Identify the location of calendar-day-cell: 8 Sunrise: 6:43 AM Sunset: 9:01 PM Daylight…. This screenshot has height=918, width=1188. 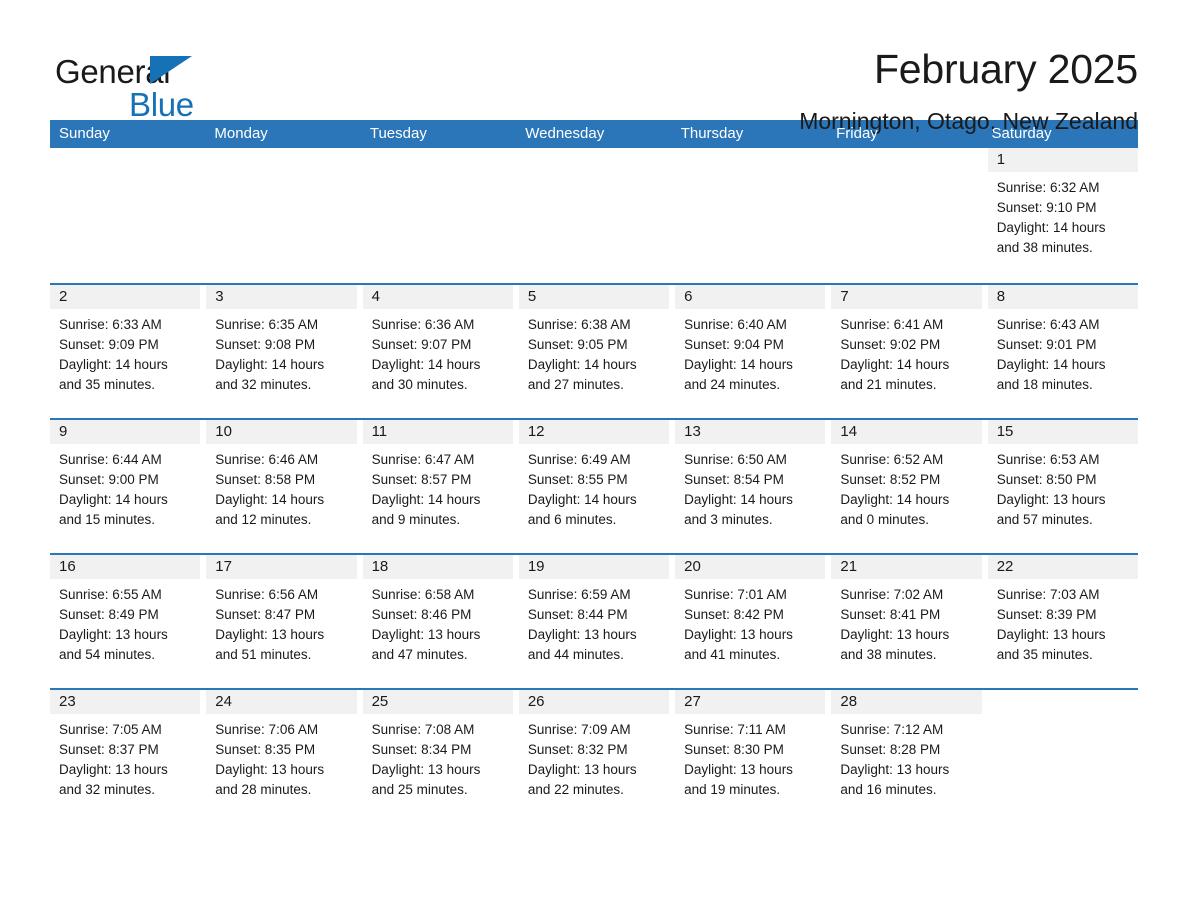
(1062, 351).